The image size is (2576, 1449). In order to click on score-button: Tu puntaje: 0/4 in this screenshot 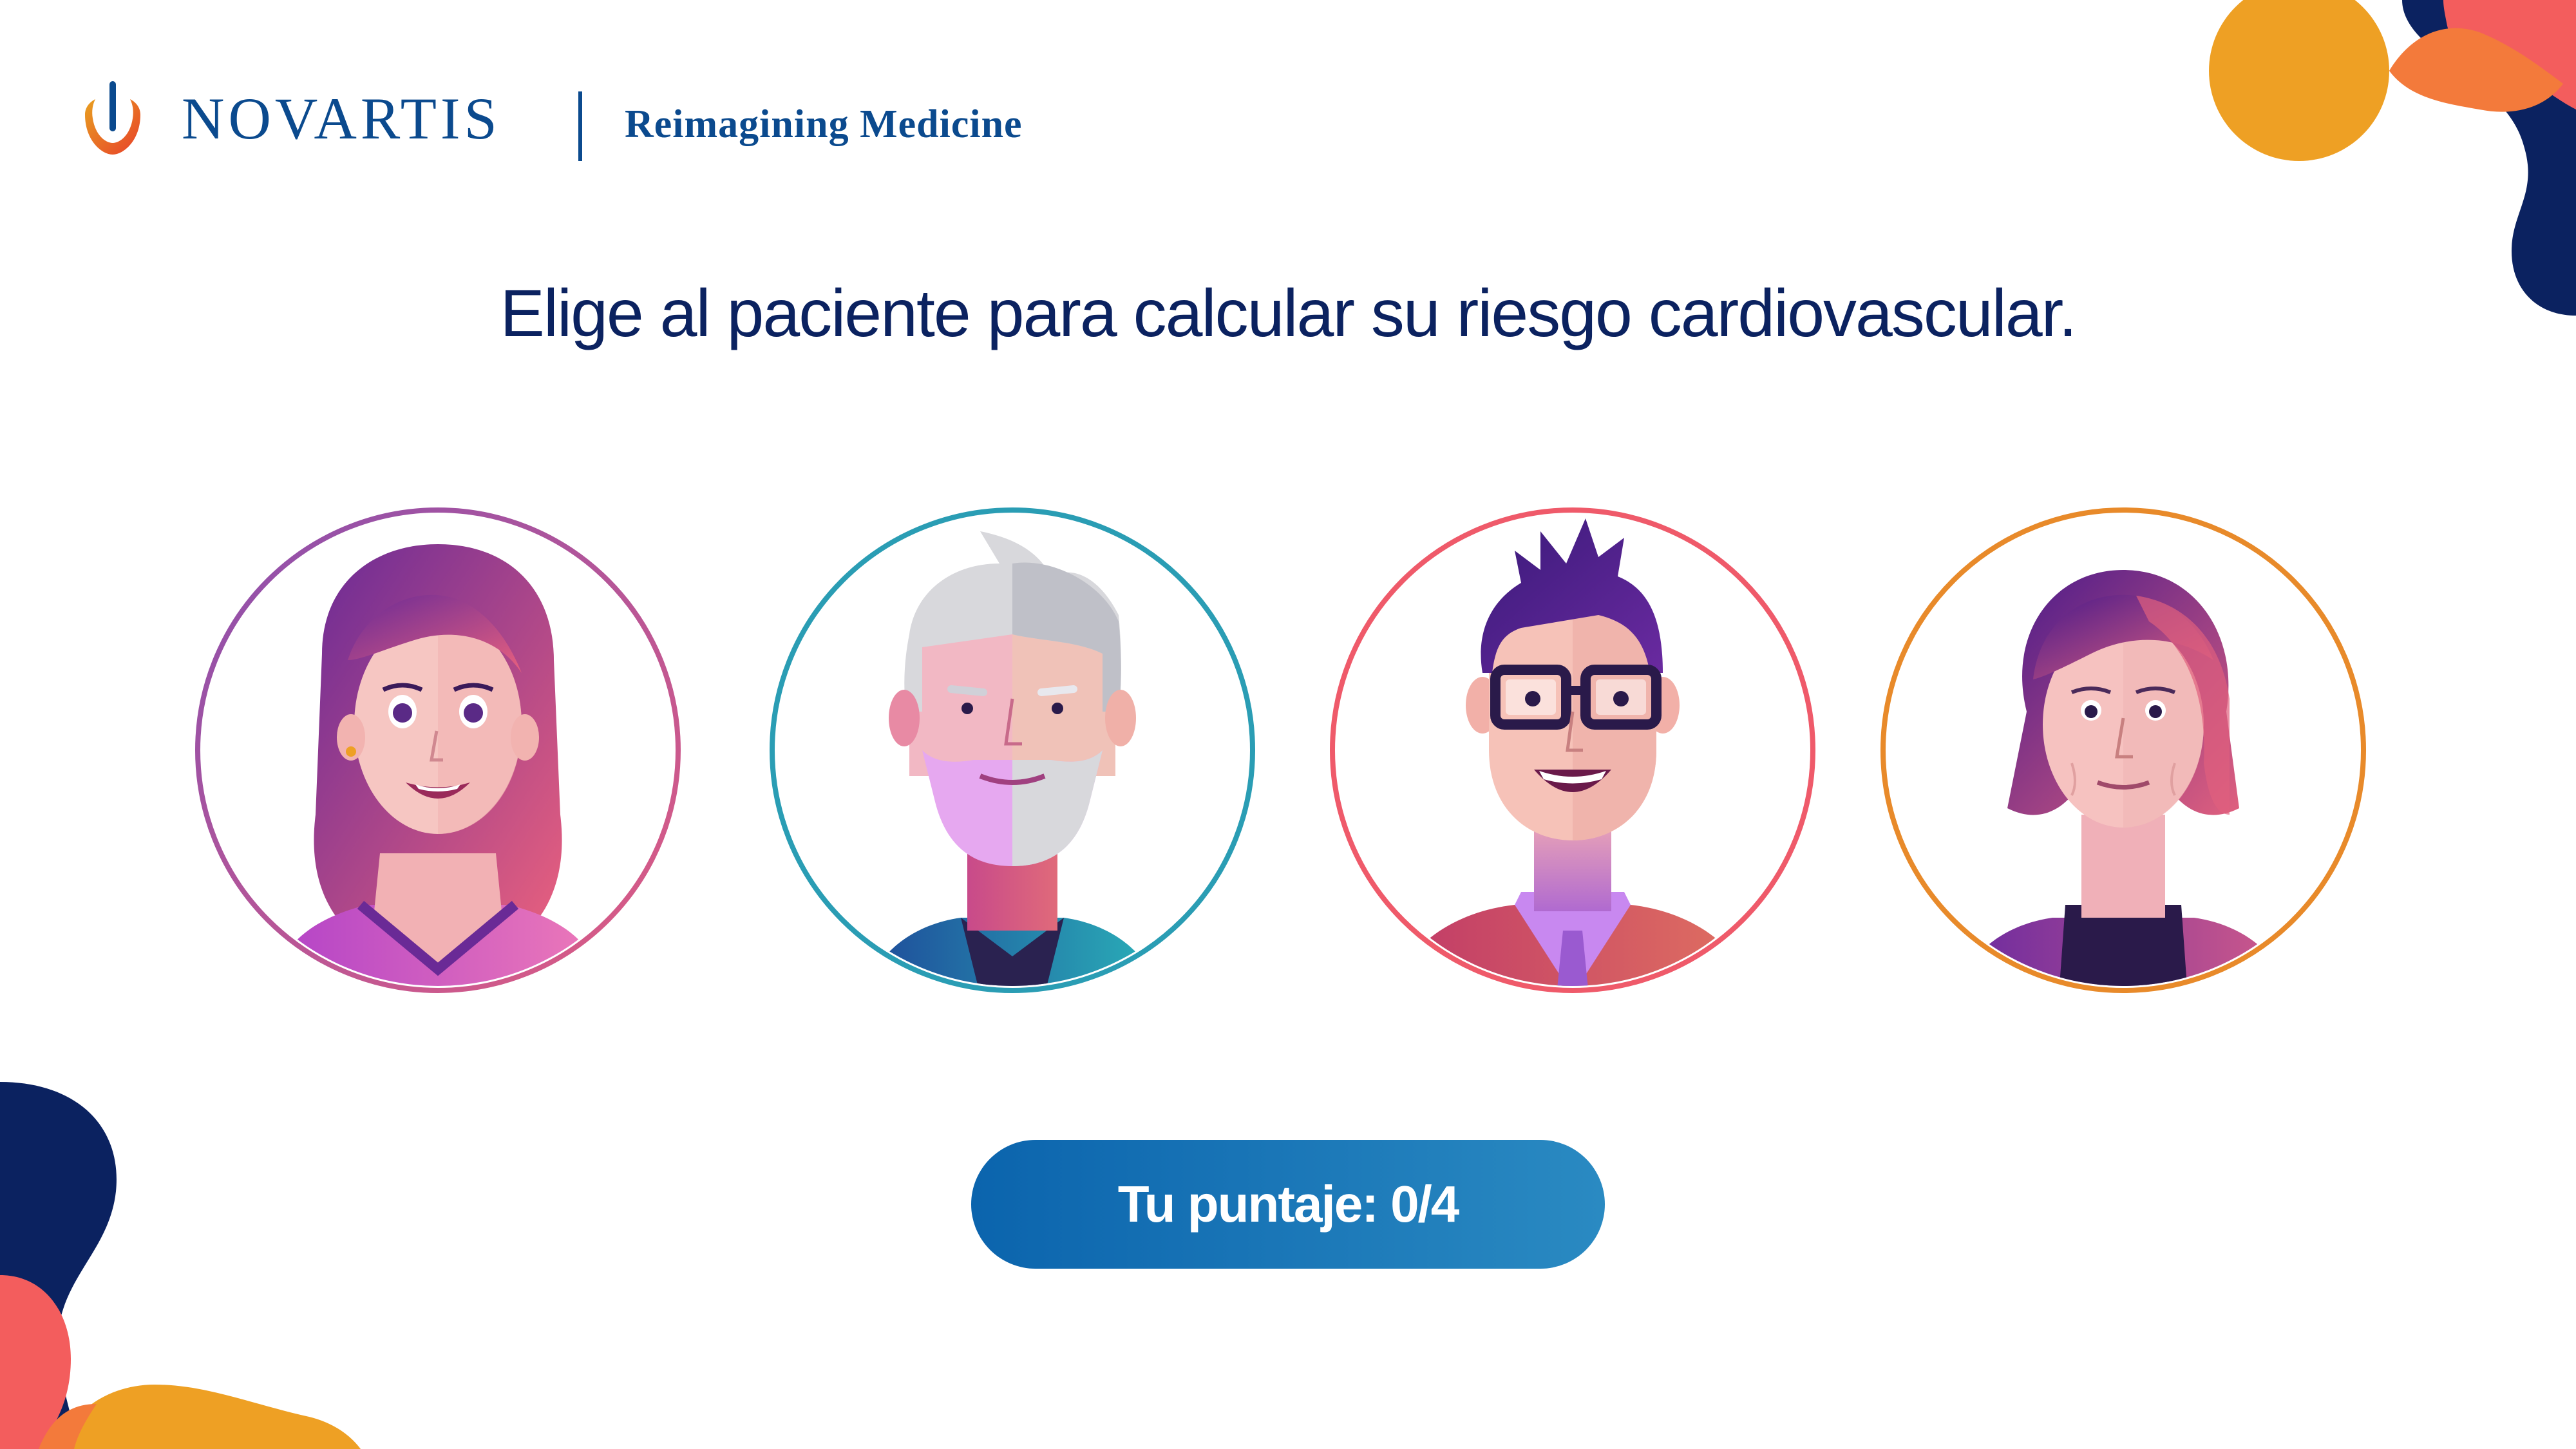, I will do `click(1288, 1204)`.